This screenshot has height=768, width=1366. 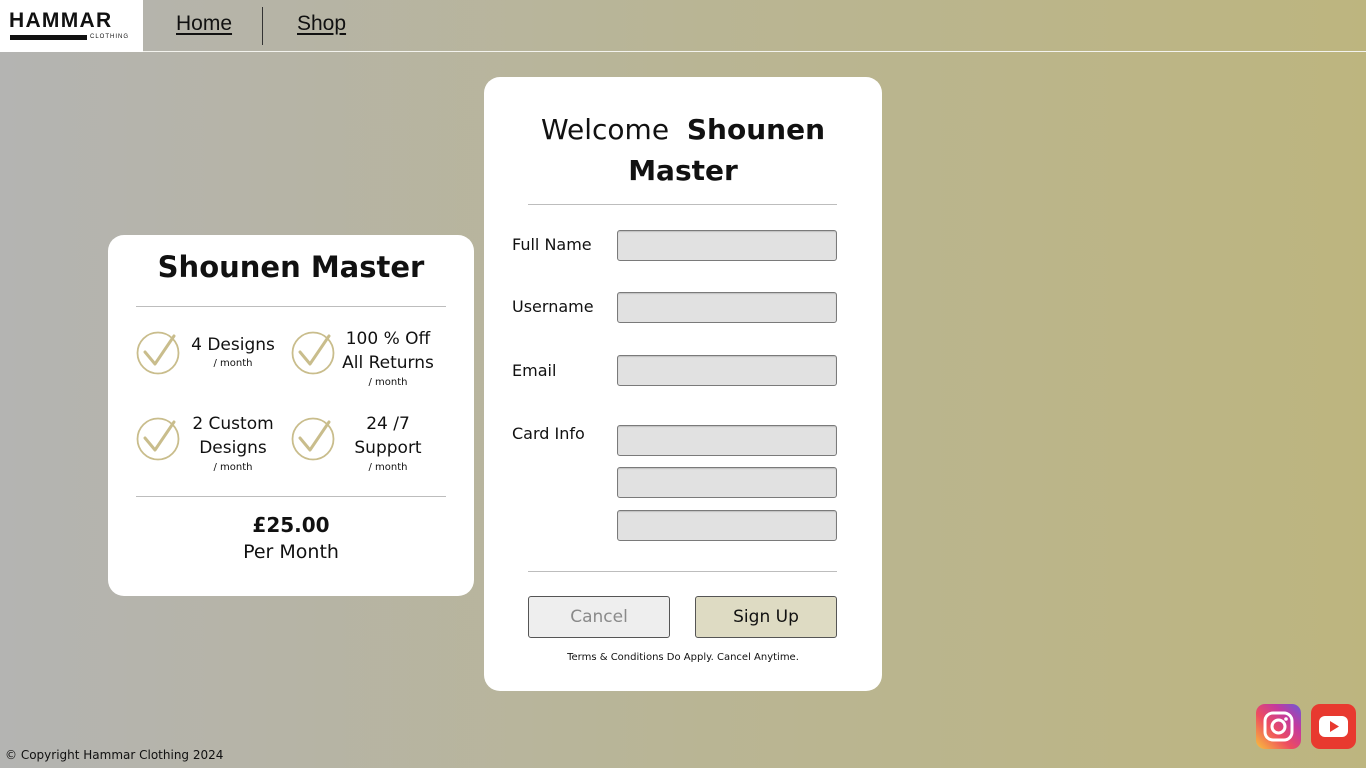 What do you see at coordinates (605, 129) in the screenshot?
I see `welcome-text: Welcome` at bounding box center [605, 129].